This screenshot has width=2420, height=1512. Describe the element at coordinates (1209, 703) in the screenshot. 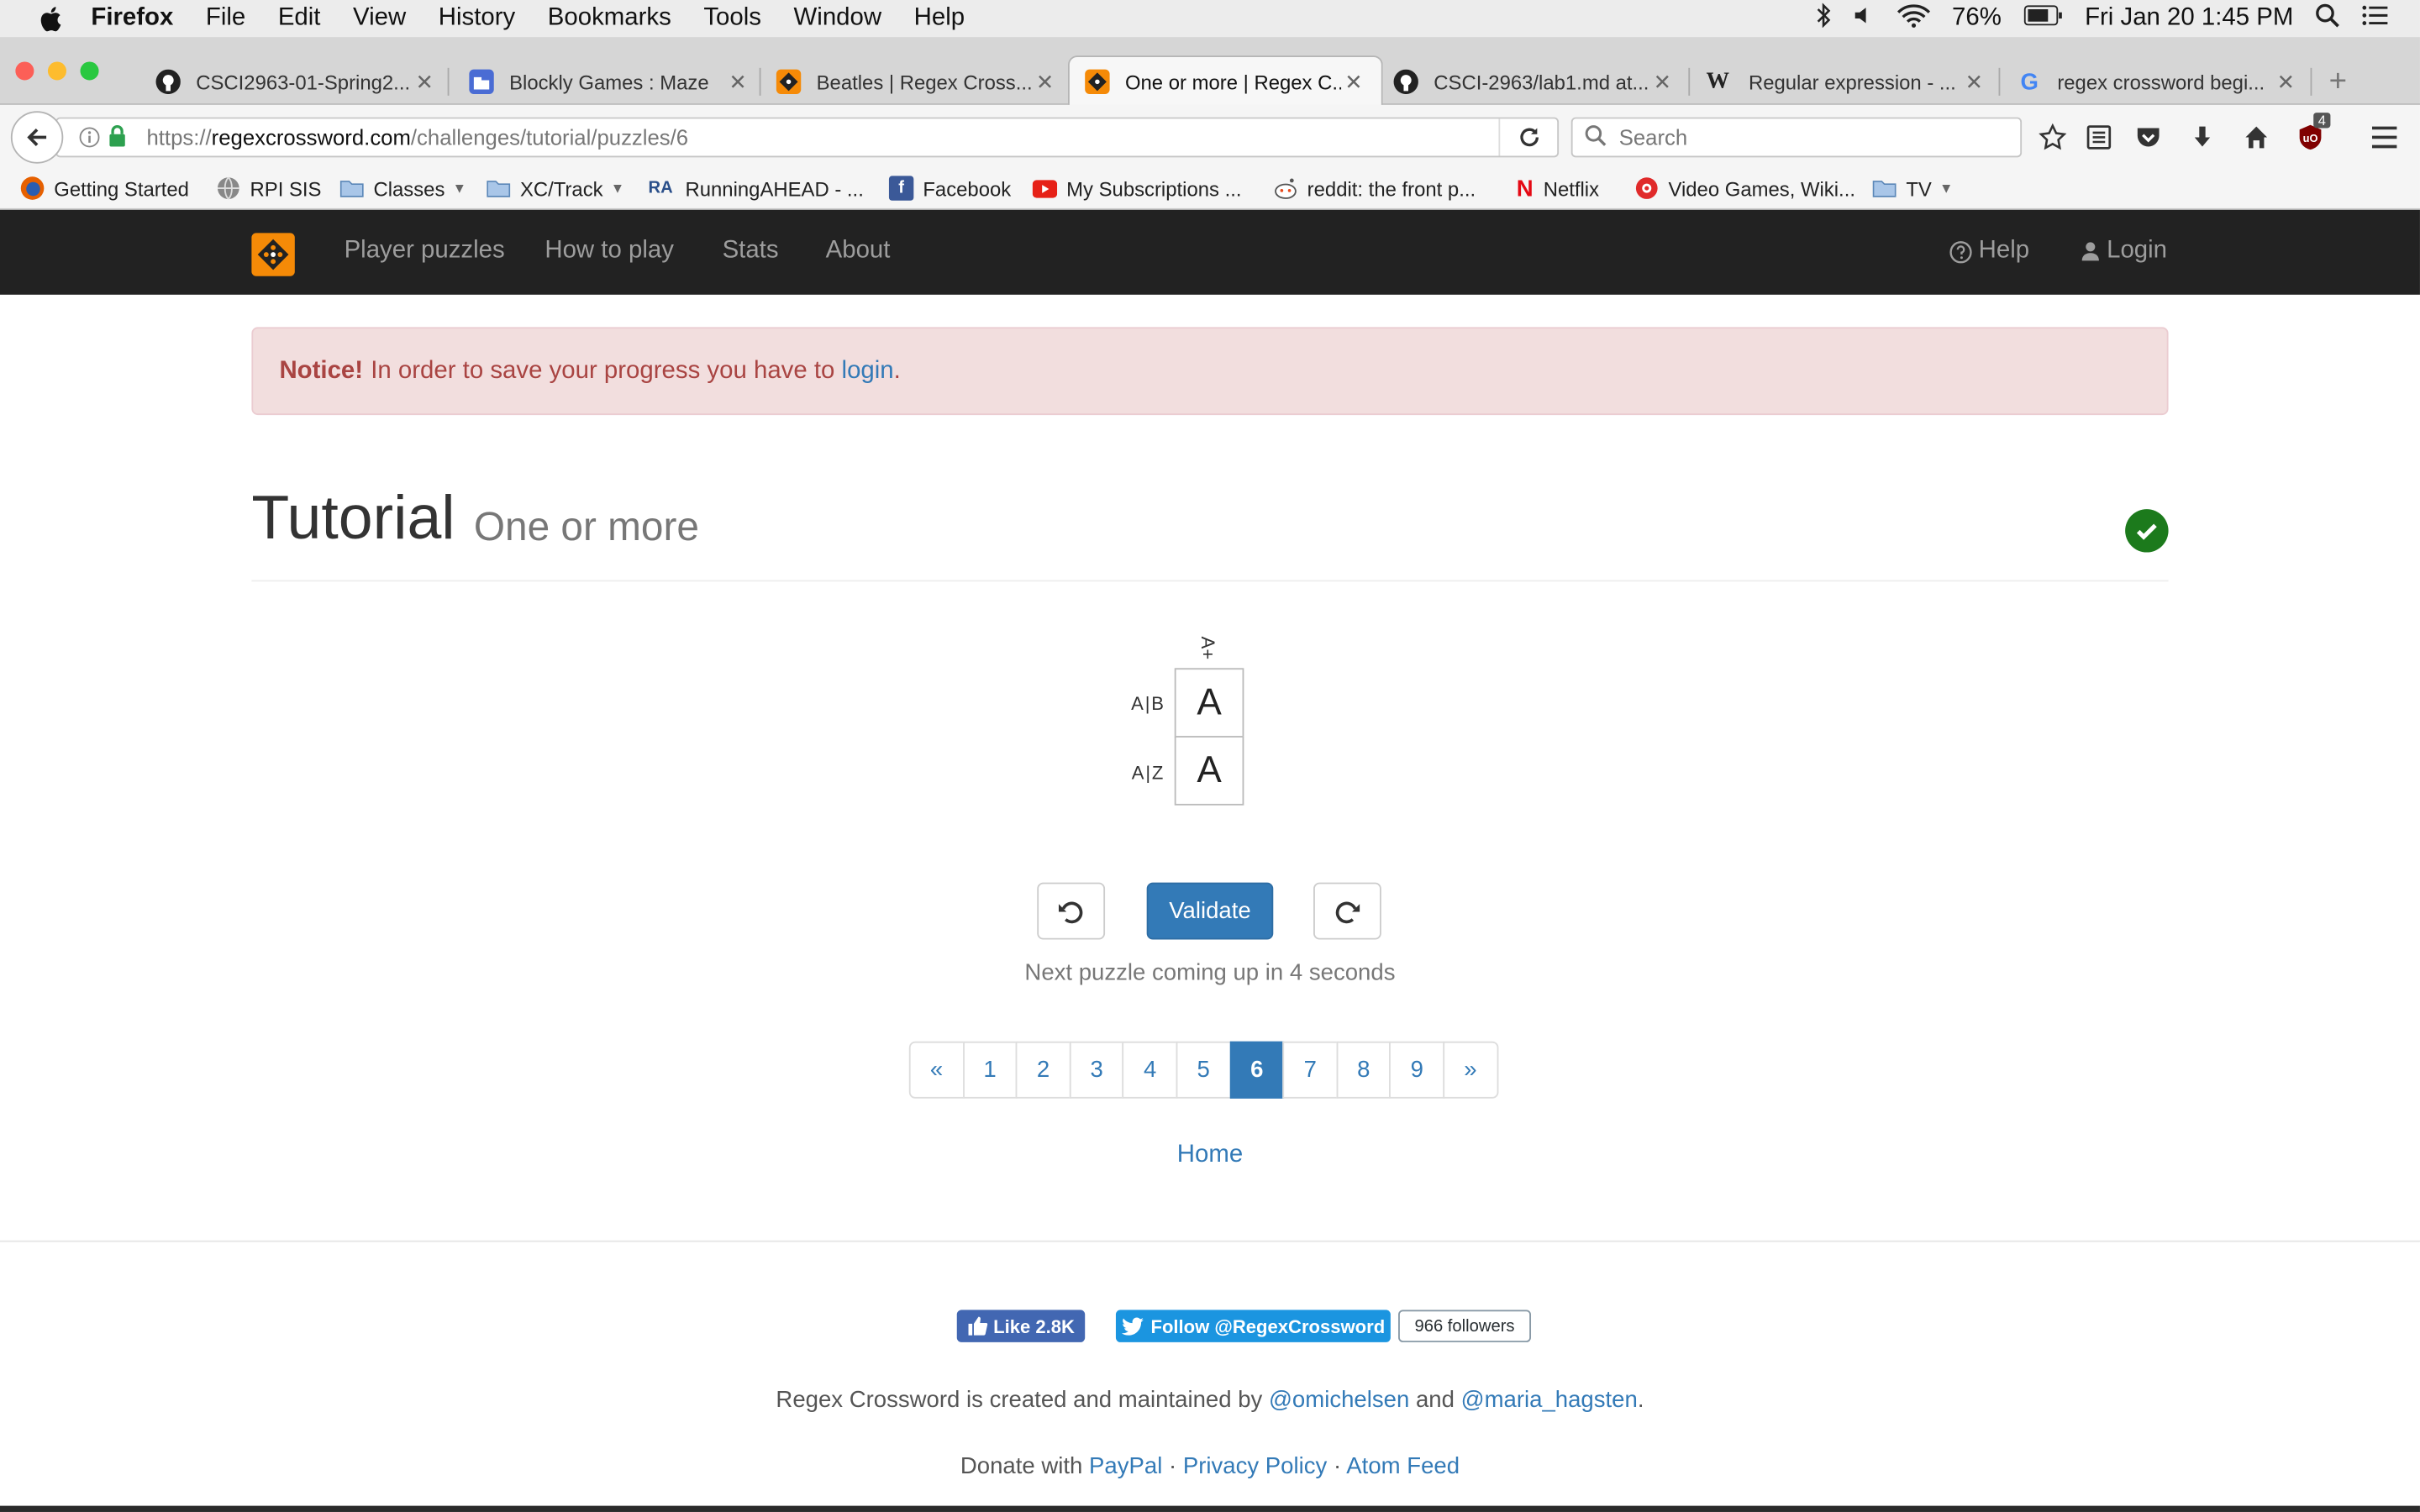

I see `grid-cell-1: A` at that location.